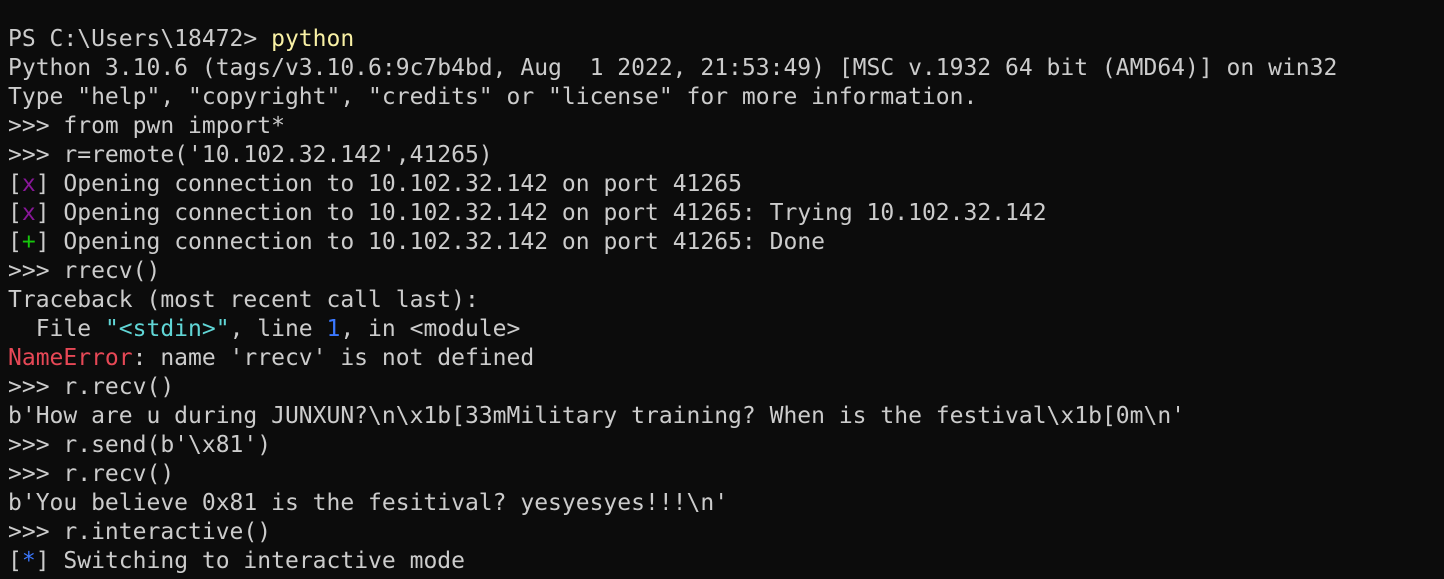  I want to click on text-segment: PS C:\Users\18472>, so click(140, 39).